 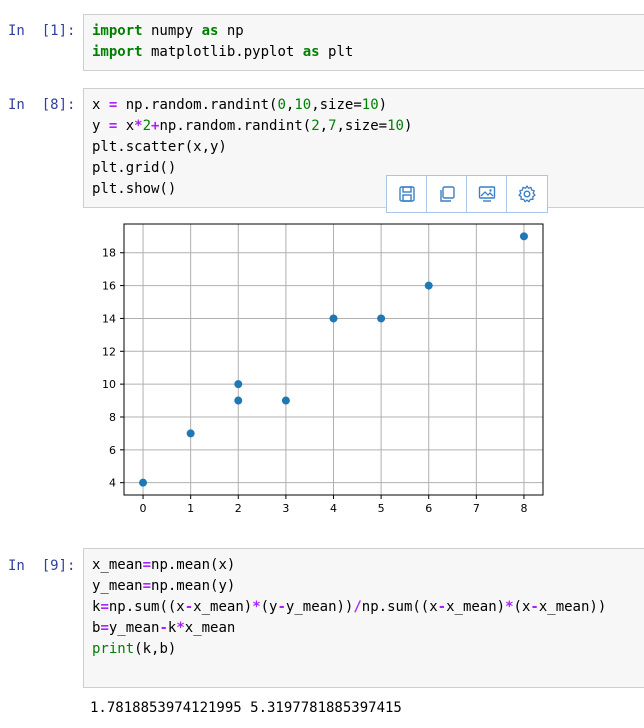 I want to click on y-tick-label: 8, so click(x=112, y=417).